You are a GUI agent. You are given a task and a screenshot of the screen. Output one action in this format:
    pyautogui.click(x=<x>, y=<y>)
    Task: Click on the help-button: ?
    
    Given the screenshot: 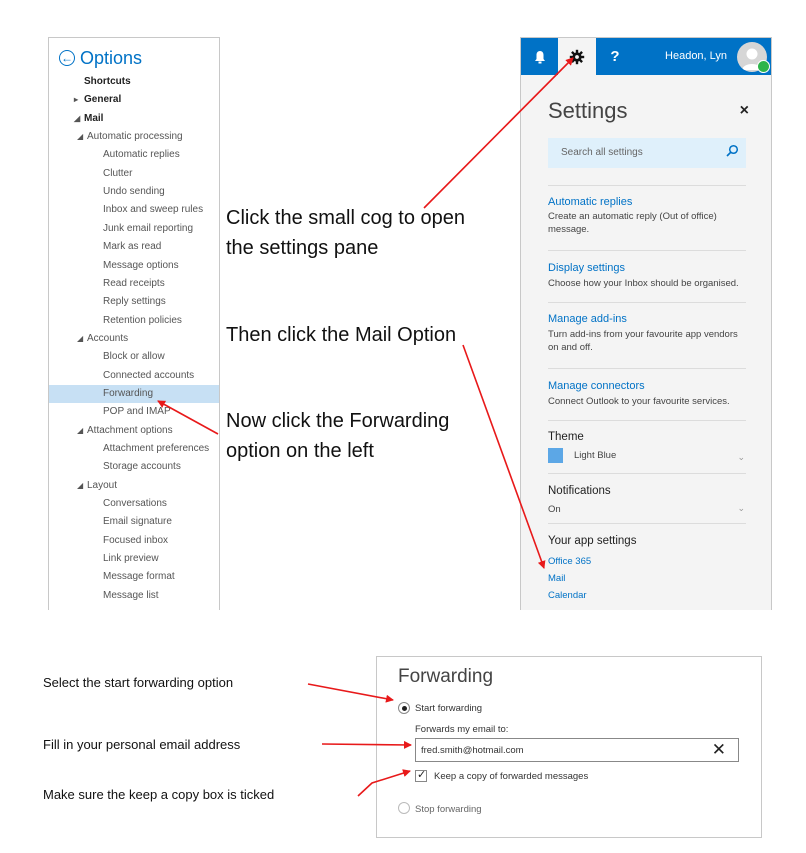 What is the action you would take?
    pyautogui.click(x=615, y=56)
    